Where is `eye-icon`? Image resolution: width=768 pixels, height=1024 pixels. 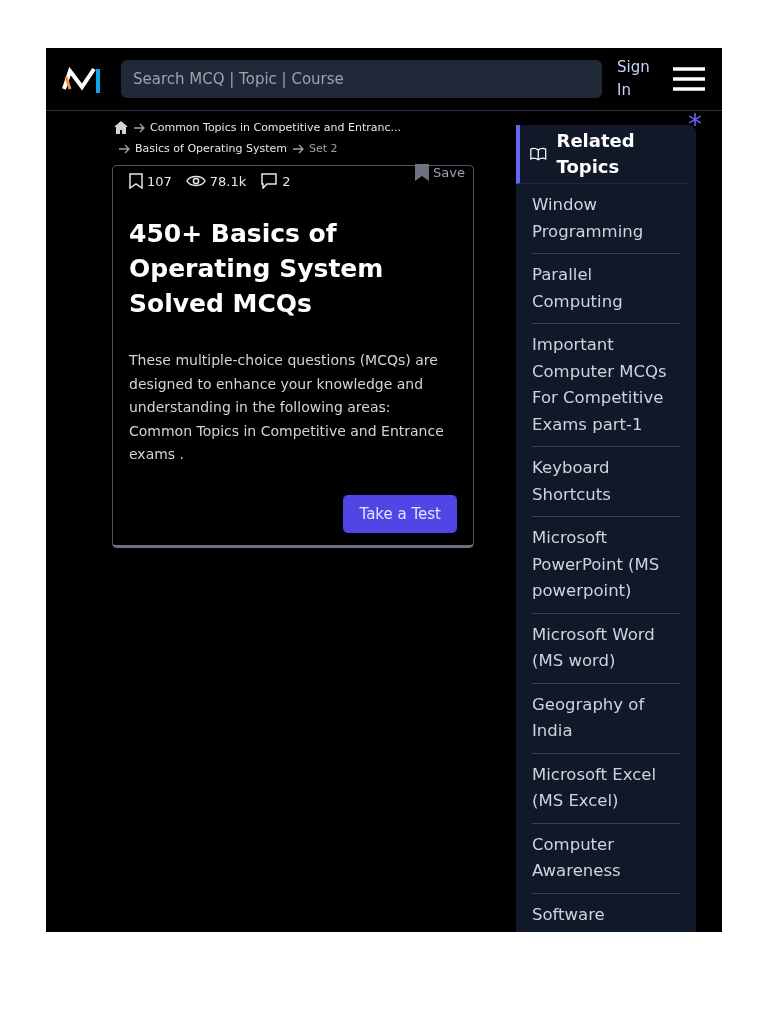
eye-icon is located at coordinates (195, 181).